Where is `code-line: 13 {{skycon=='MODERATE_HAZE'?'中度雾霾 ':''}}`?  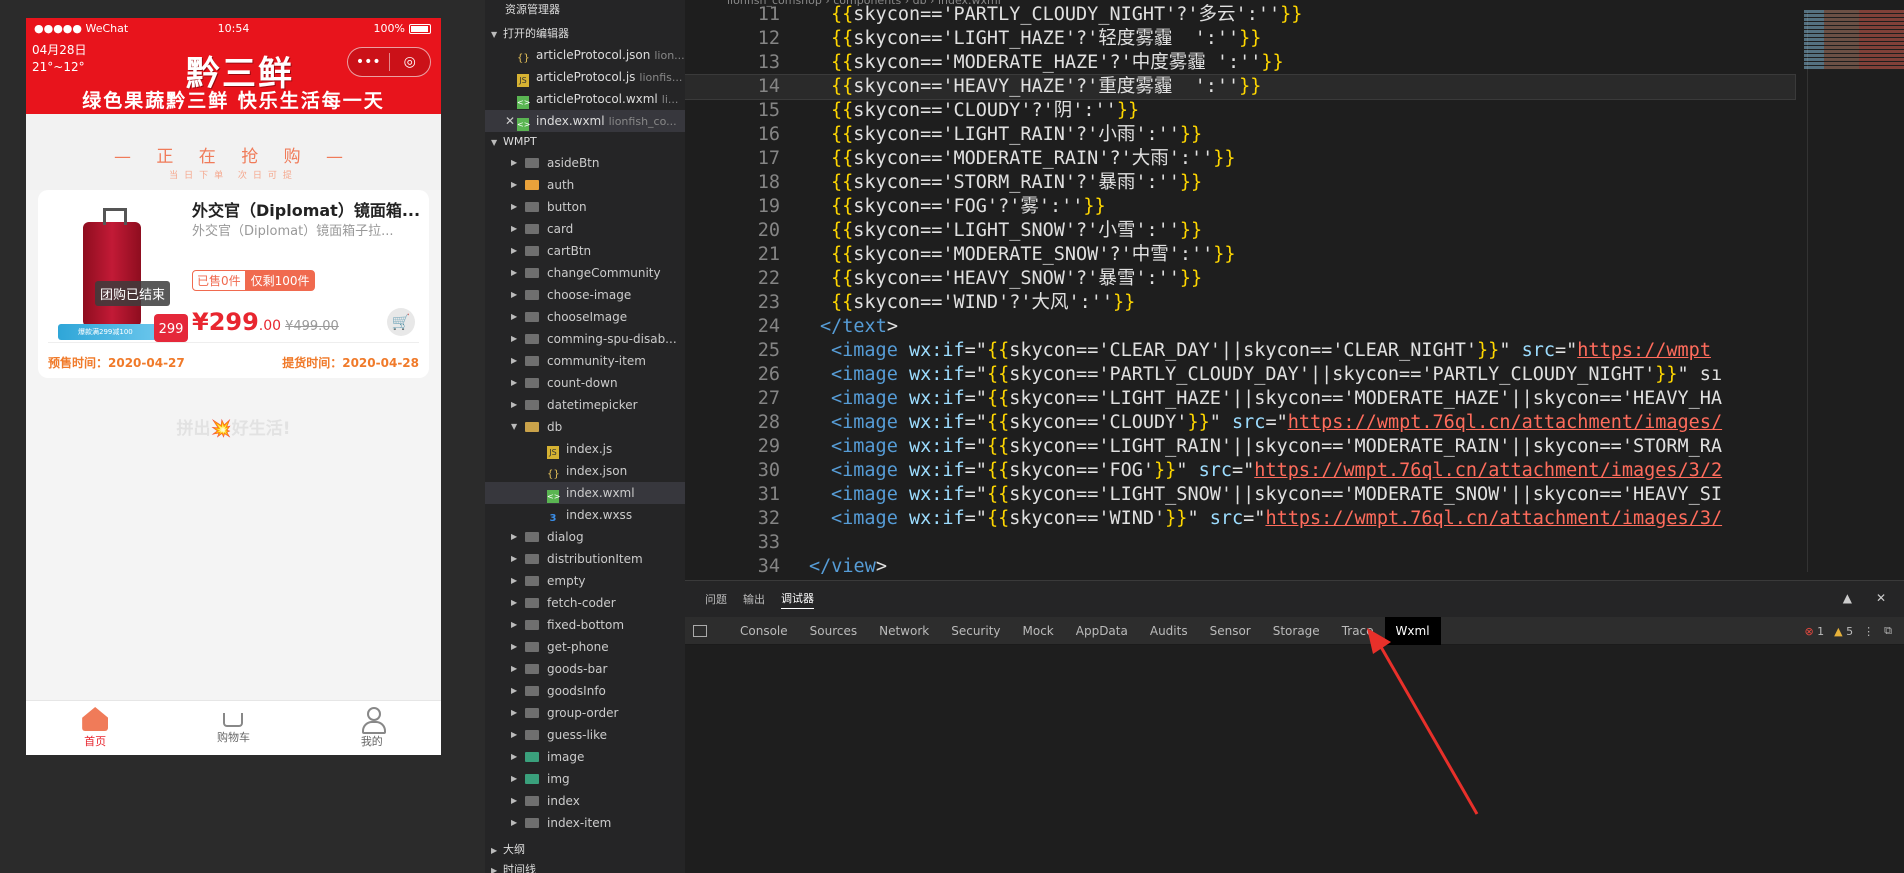 code-line: 13 {{skycon=='MODERATE_HAZE'?'中度雾霾 ':''}} is located at coordinates (1240, 63).